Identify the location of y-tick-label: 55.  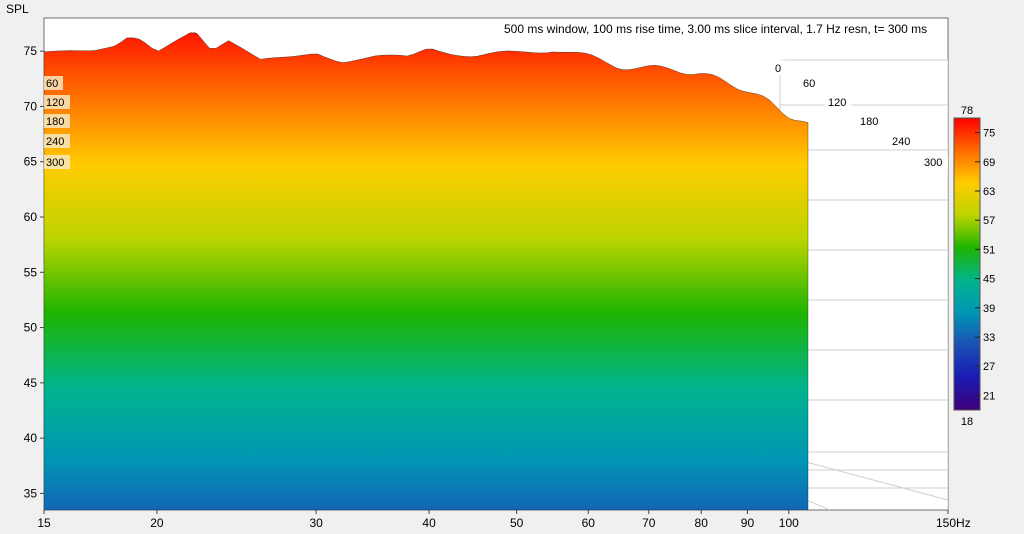
(31, 272).